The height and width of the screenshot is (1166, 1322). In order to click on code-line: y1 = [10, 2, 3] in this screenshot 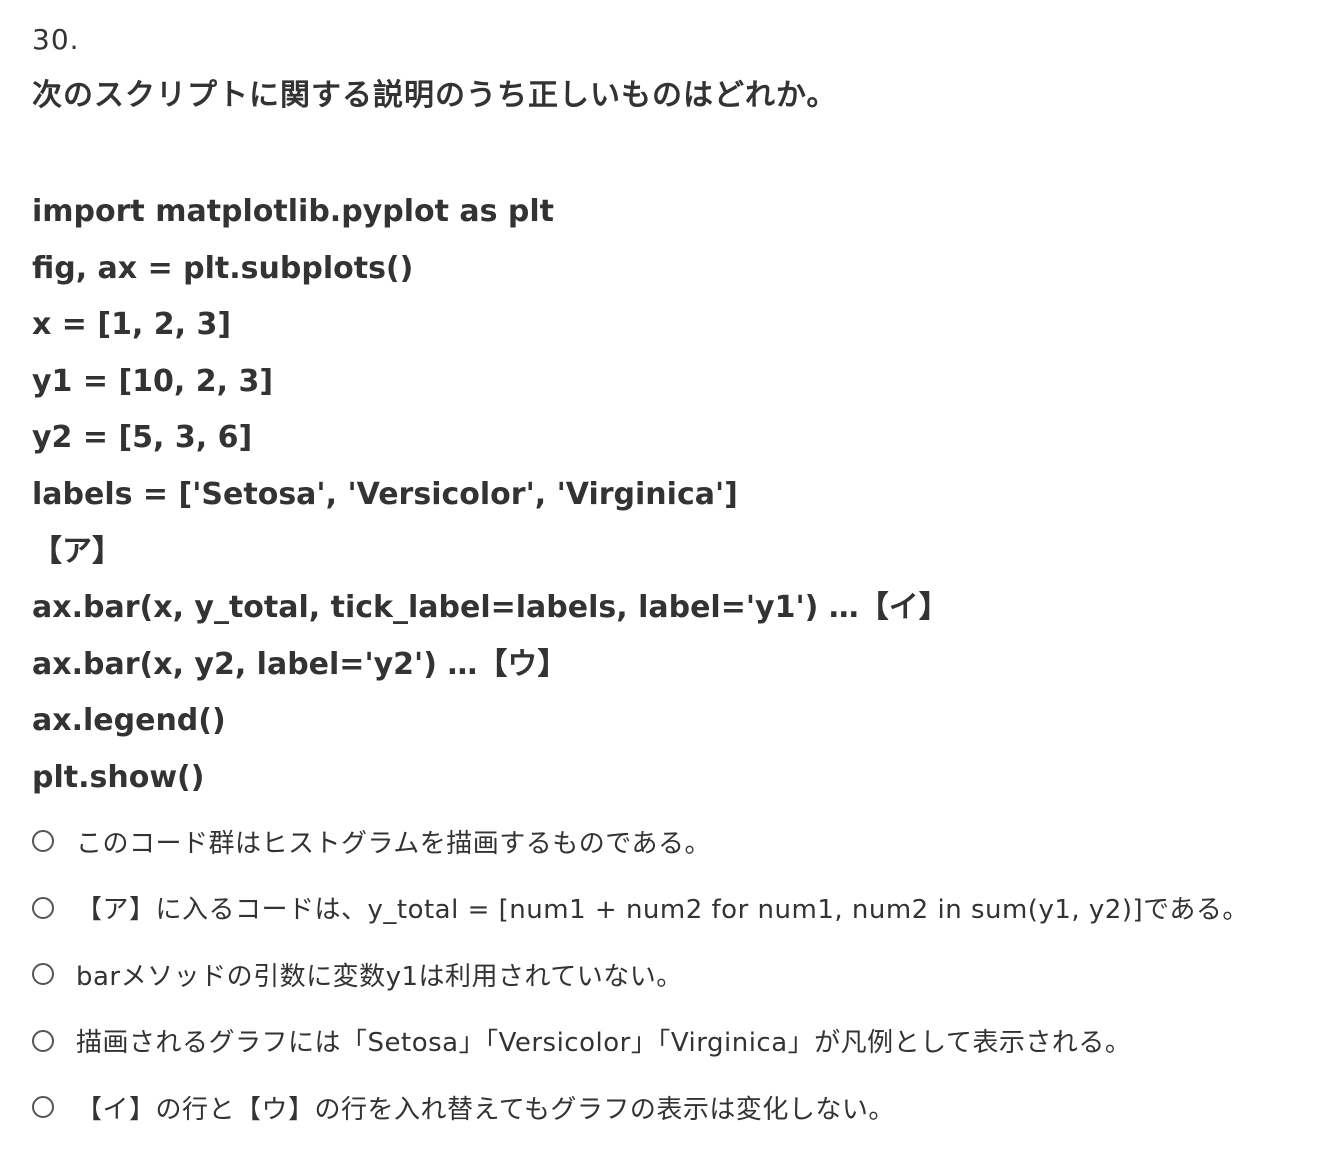, I will do `click(153, 381)`.